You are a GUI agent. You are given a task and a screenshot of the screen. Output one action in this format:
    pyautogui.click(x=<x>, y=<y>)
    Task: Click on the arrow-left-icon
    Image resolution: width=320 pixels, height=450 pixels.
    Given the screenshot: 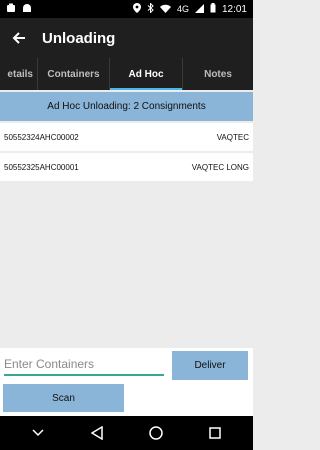 What is the action you would take?
    pyautogui.click(x=19, y=38)
    